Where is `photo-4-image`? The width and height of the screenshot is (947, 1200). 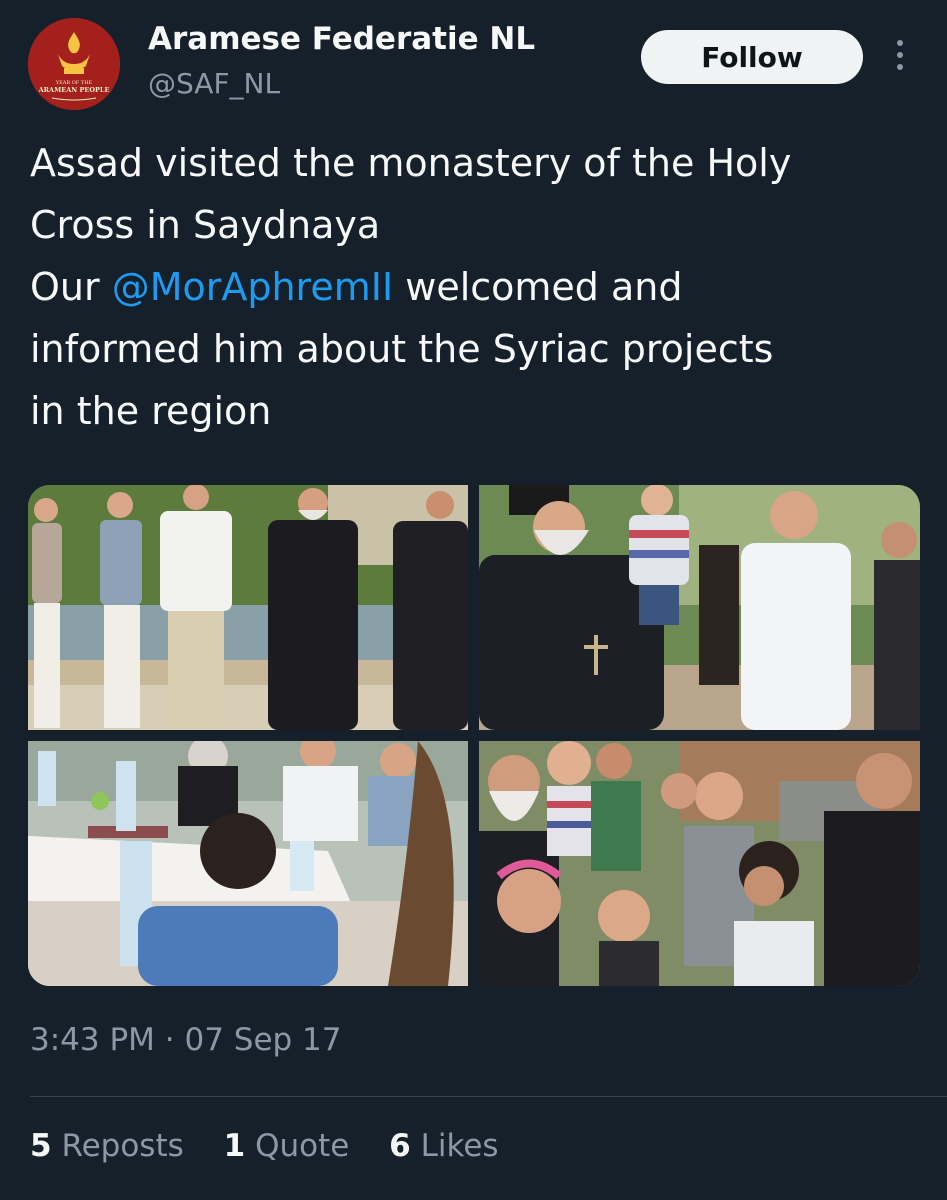
photo-4-image is located at coordinates (699, 863).